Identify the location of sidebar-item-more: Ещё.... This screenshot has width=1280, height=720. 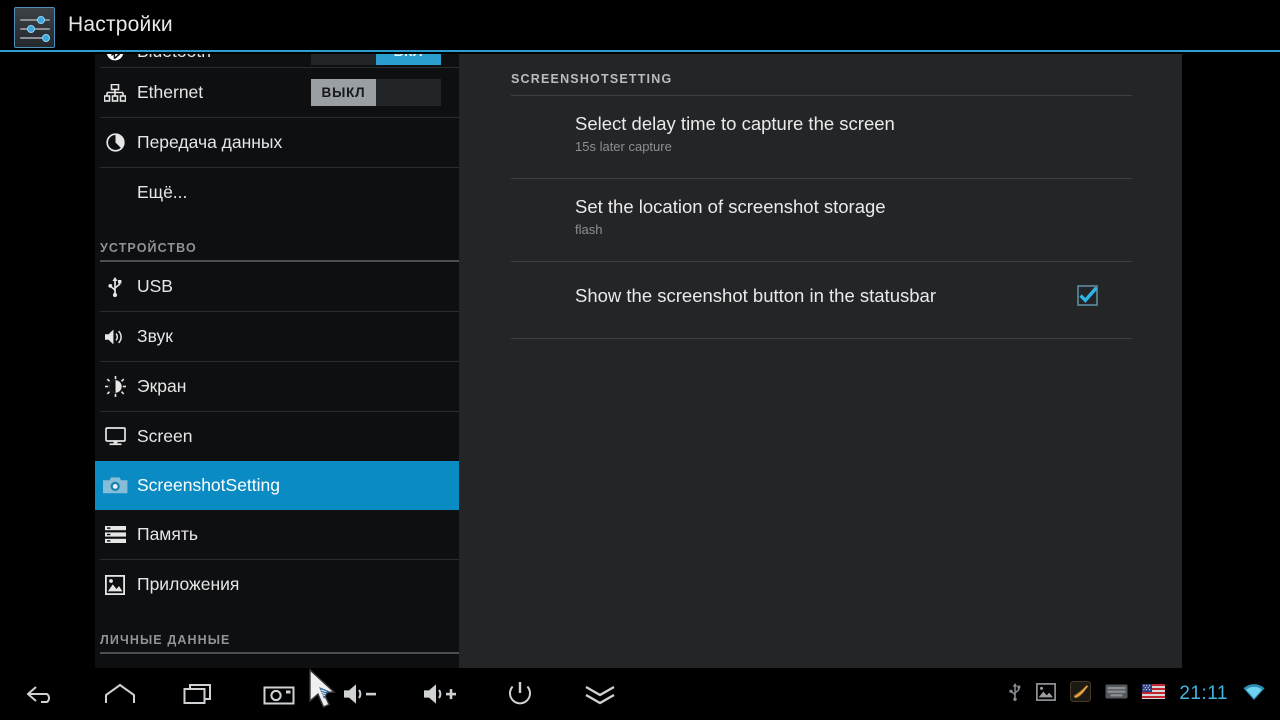
(277, 192).